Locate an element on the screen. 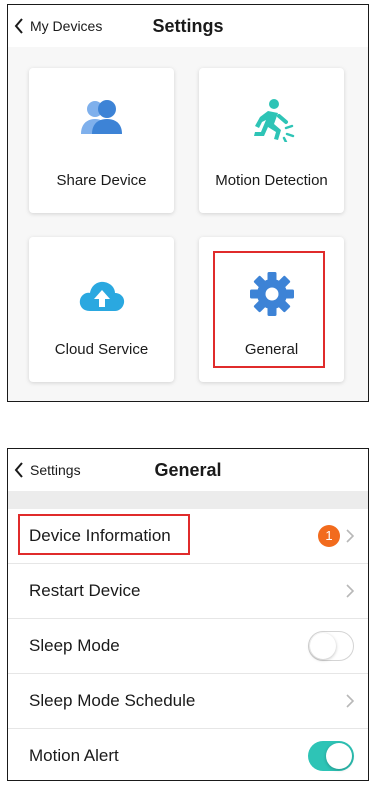 This screenshot has height=787, width=378. back-label: Settings is located at coordinates (55, 470).